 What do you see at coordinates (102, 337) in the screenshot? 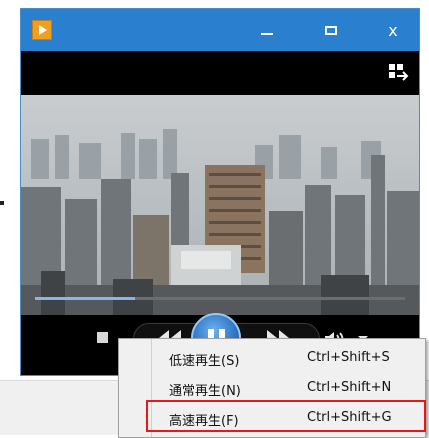
I see `stop-icon` at bounding box center [102, 337].